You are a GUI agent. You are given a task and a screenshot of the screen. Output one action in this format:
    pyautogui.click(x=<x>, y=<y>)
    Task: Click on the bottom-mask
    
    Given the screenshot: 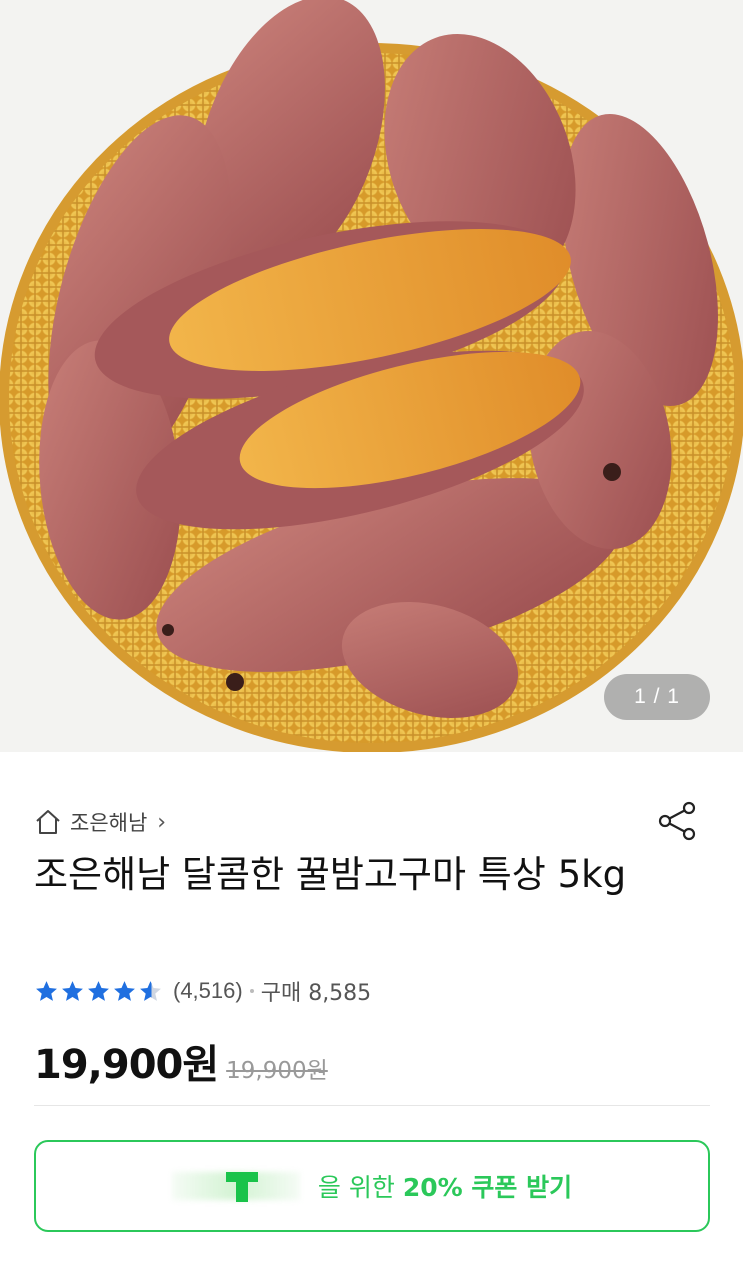 What is the action you would take?
    pyautogui.click(x=208, y=1249)
    